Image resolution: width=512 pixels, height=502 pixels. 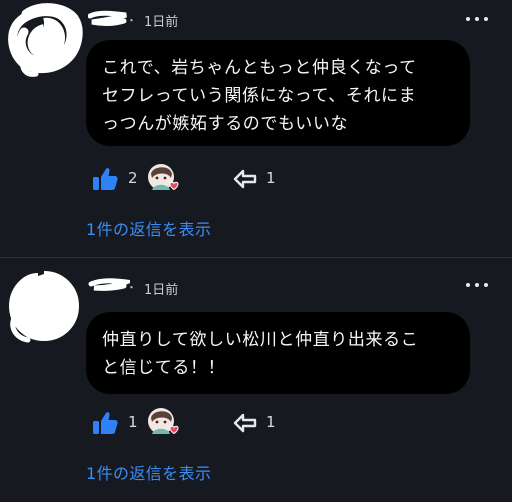 I want to click on like-count: 1, so click(x=133, y=422).